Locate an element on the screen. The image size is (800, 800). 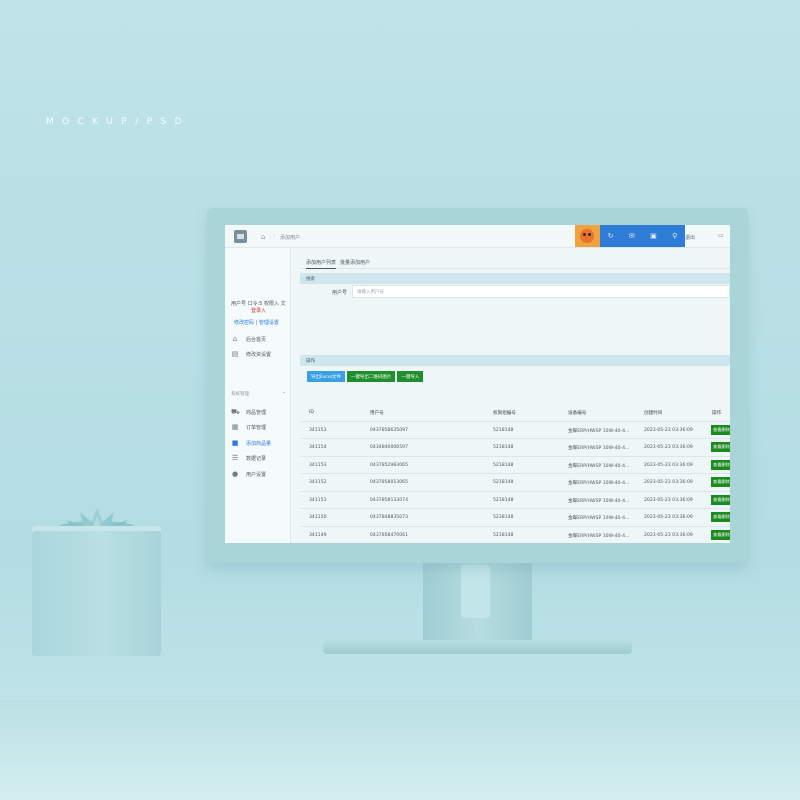
sidebar-item-label: 用户设置 is located at coordinates (256, 474).